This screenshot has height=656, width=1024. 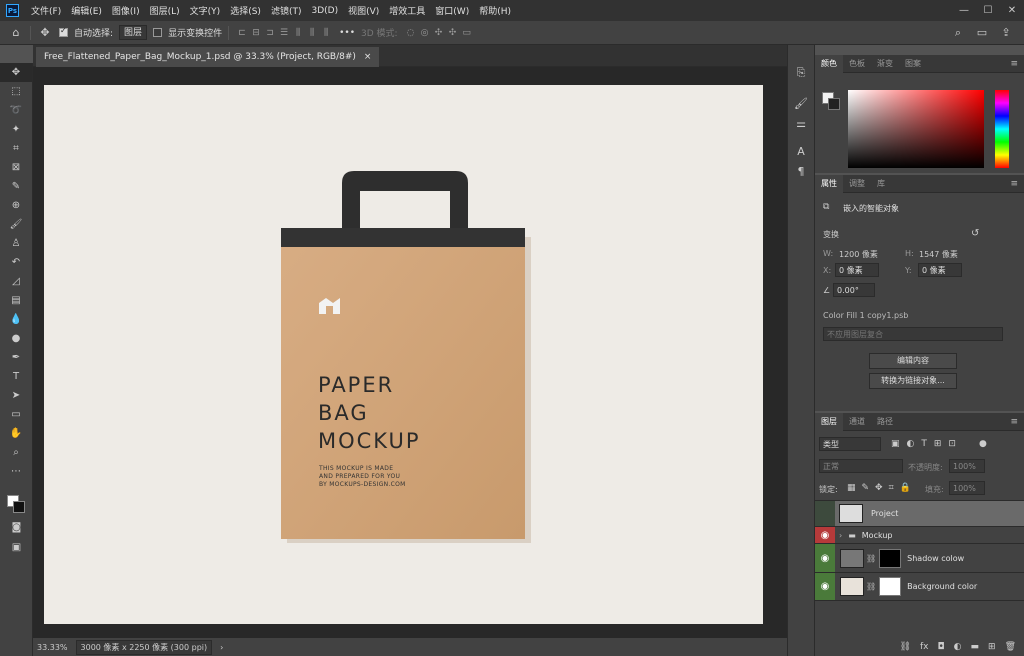 I want to click on angle-input: 0.00°, so click(x=854, y=290).